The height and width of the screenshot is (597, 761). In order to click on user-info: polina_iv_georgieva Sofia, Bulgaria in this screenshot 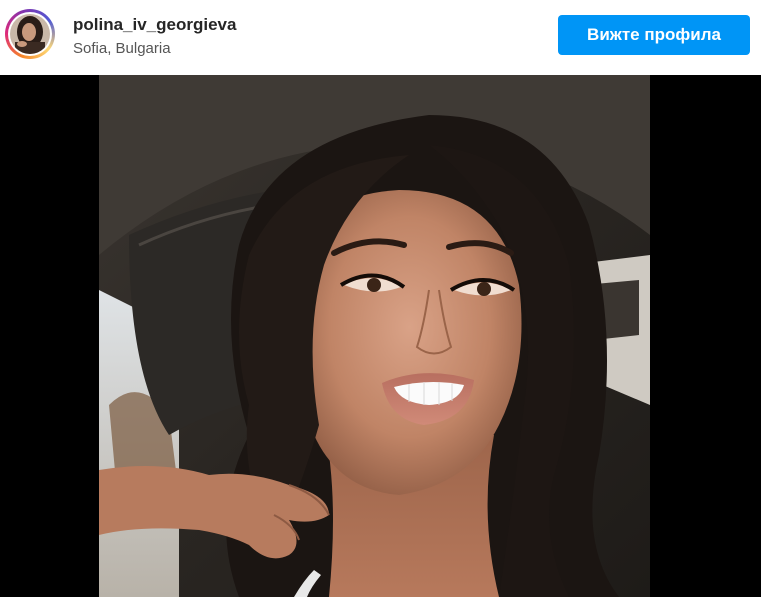, I will do `click(154, 37)`.